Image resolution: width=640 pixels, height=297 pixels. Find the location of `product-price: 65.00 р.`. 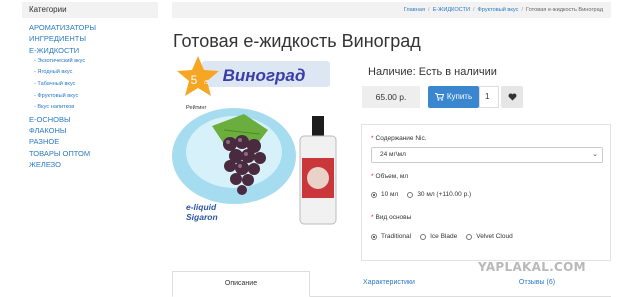

product-price: 65.00 р. is located at coordinates (391, 97).